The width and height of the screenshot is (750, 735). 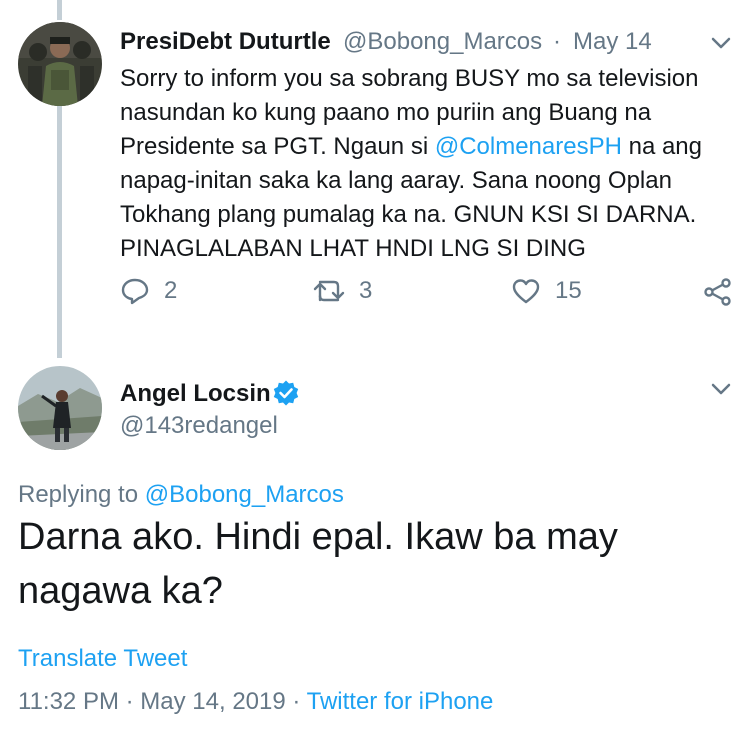 I want to click on handle: @Bobong_Marcos, so click(x=442, y=42).